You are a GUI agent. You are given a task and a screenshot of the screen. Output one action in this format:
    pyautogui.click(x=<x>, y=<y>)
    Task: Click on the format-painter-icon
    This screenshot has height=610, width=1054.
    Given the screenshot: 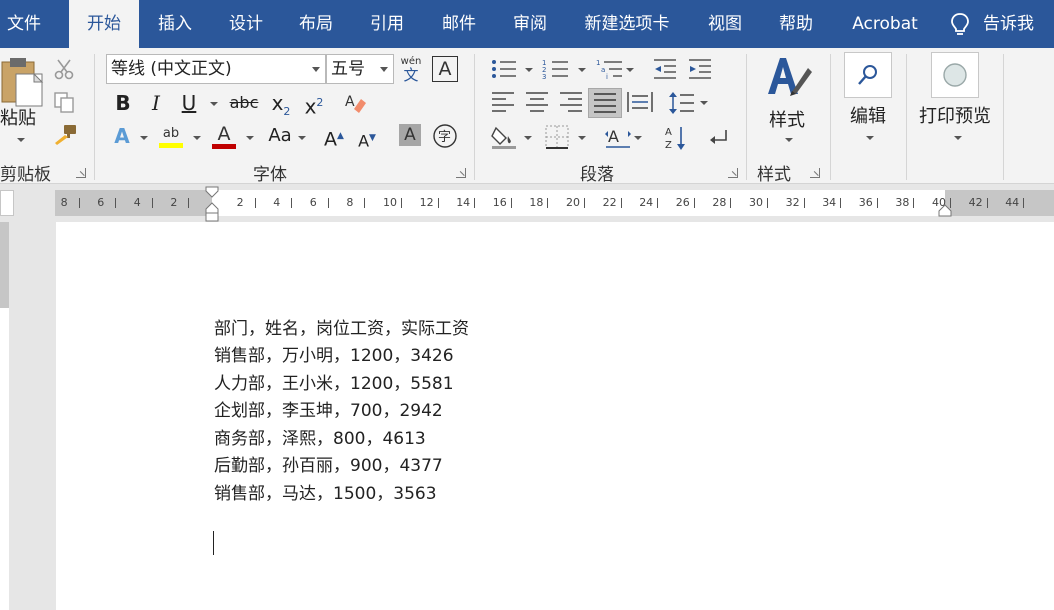 What is the action you would take?
    pyautogui.click(x=65, y=135)
    